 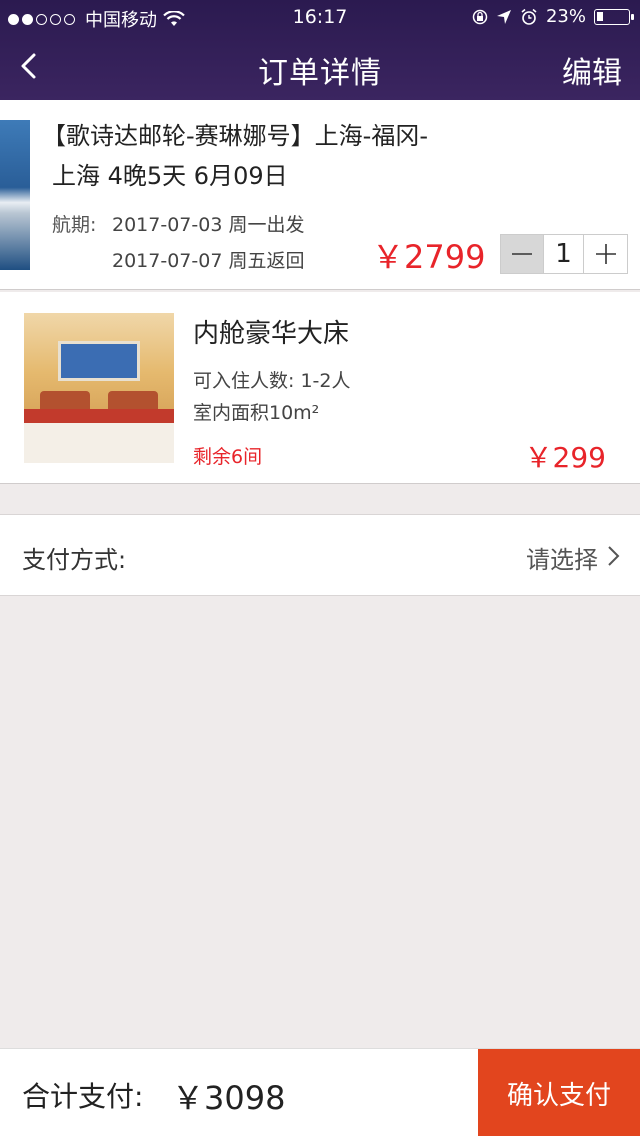 I want to click on cruise-name: 【歌诗达邮轮-赛琳娜号】上海-福冈- 上海 4晚5天 6月09日, so click(x=262, y=156).